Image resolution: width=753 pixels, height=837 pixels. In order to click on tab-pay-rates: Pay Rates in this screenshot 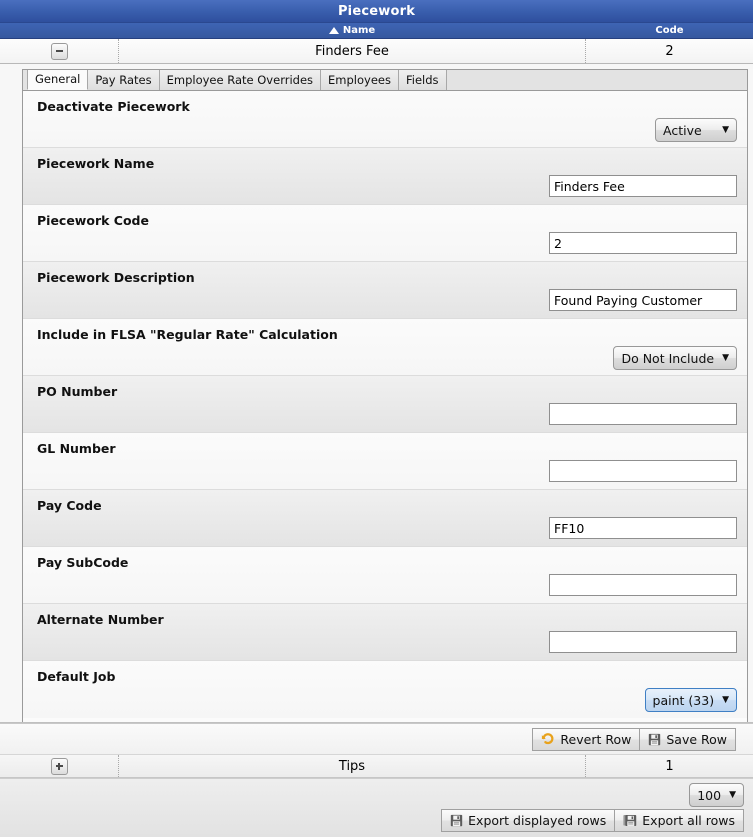, I will do `click(123, 80)`.